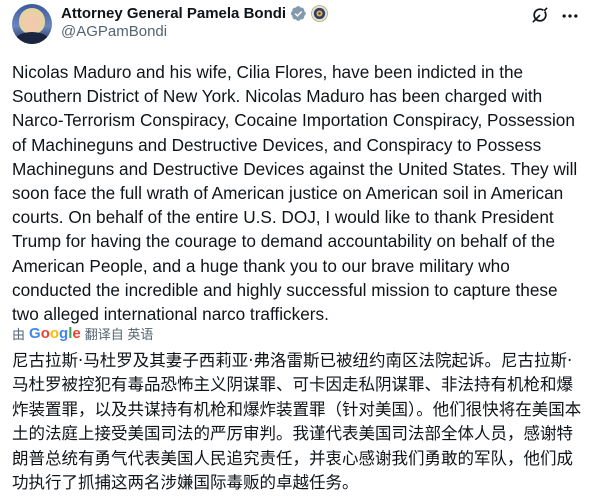 The image size is (590, 497). I want to click on google-logo-letter: g, so click(64, 333).